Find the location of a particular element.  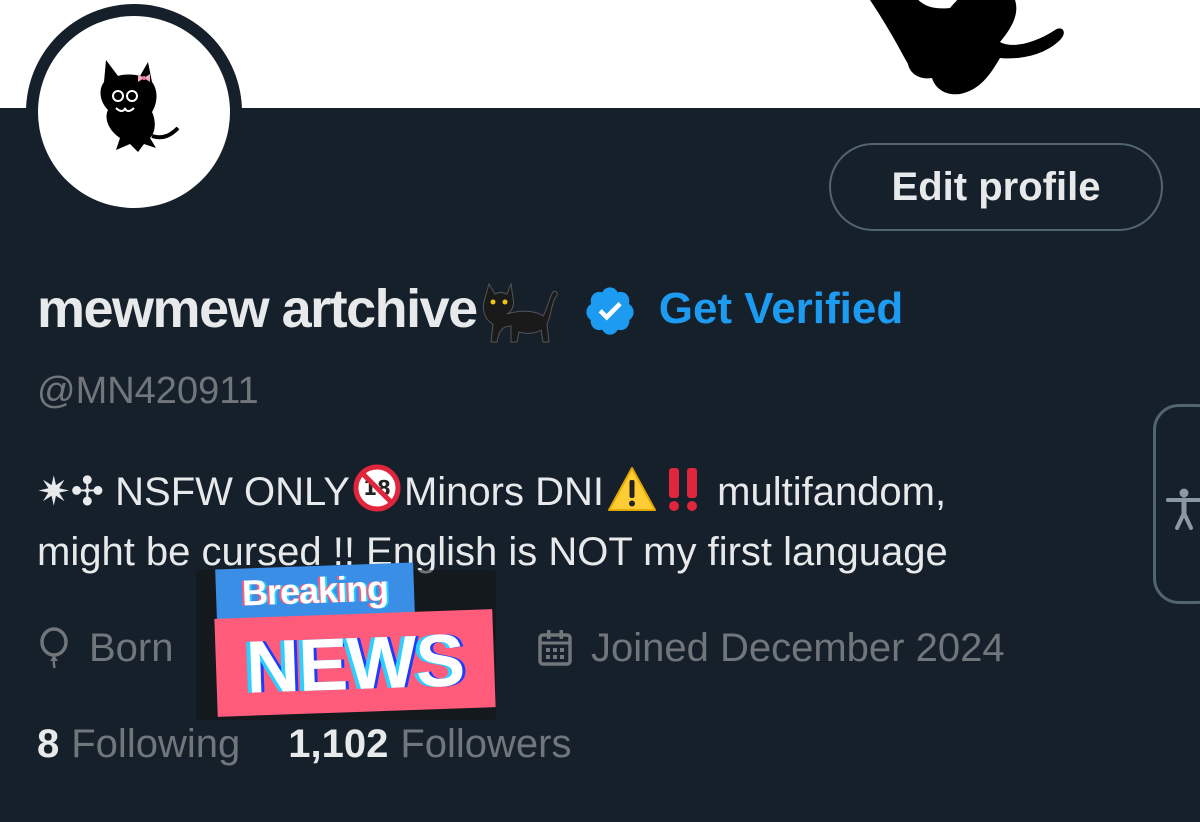

profile-meta: Born Joined December 2024 is located at coordinates (521, 648).